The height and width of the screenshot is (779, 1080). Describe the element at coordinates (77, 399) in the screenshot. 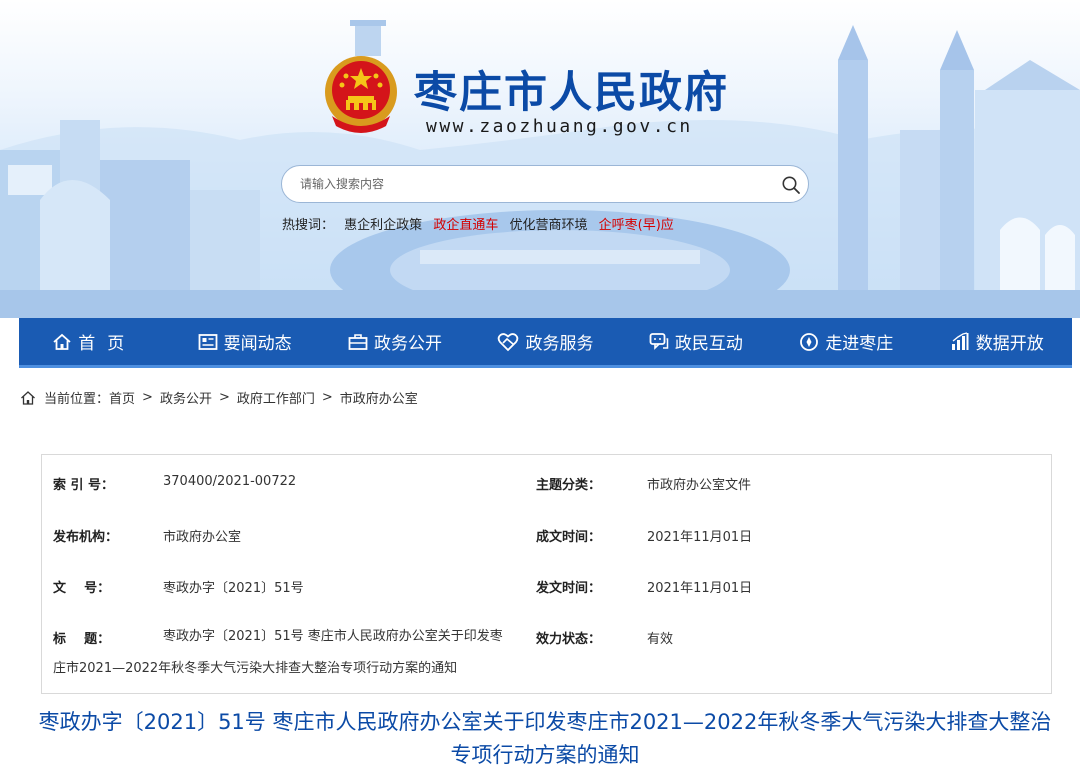

I see `breadcrumb-prefix: 当前位置：` at that location.